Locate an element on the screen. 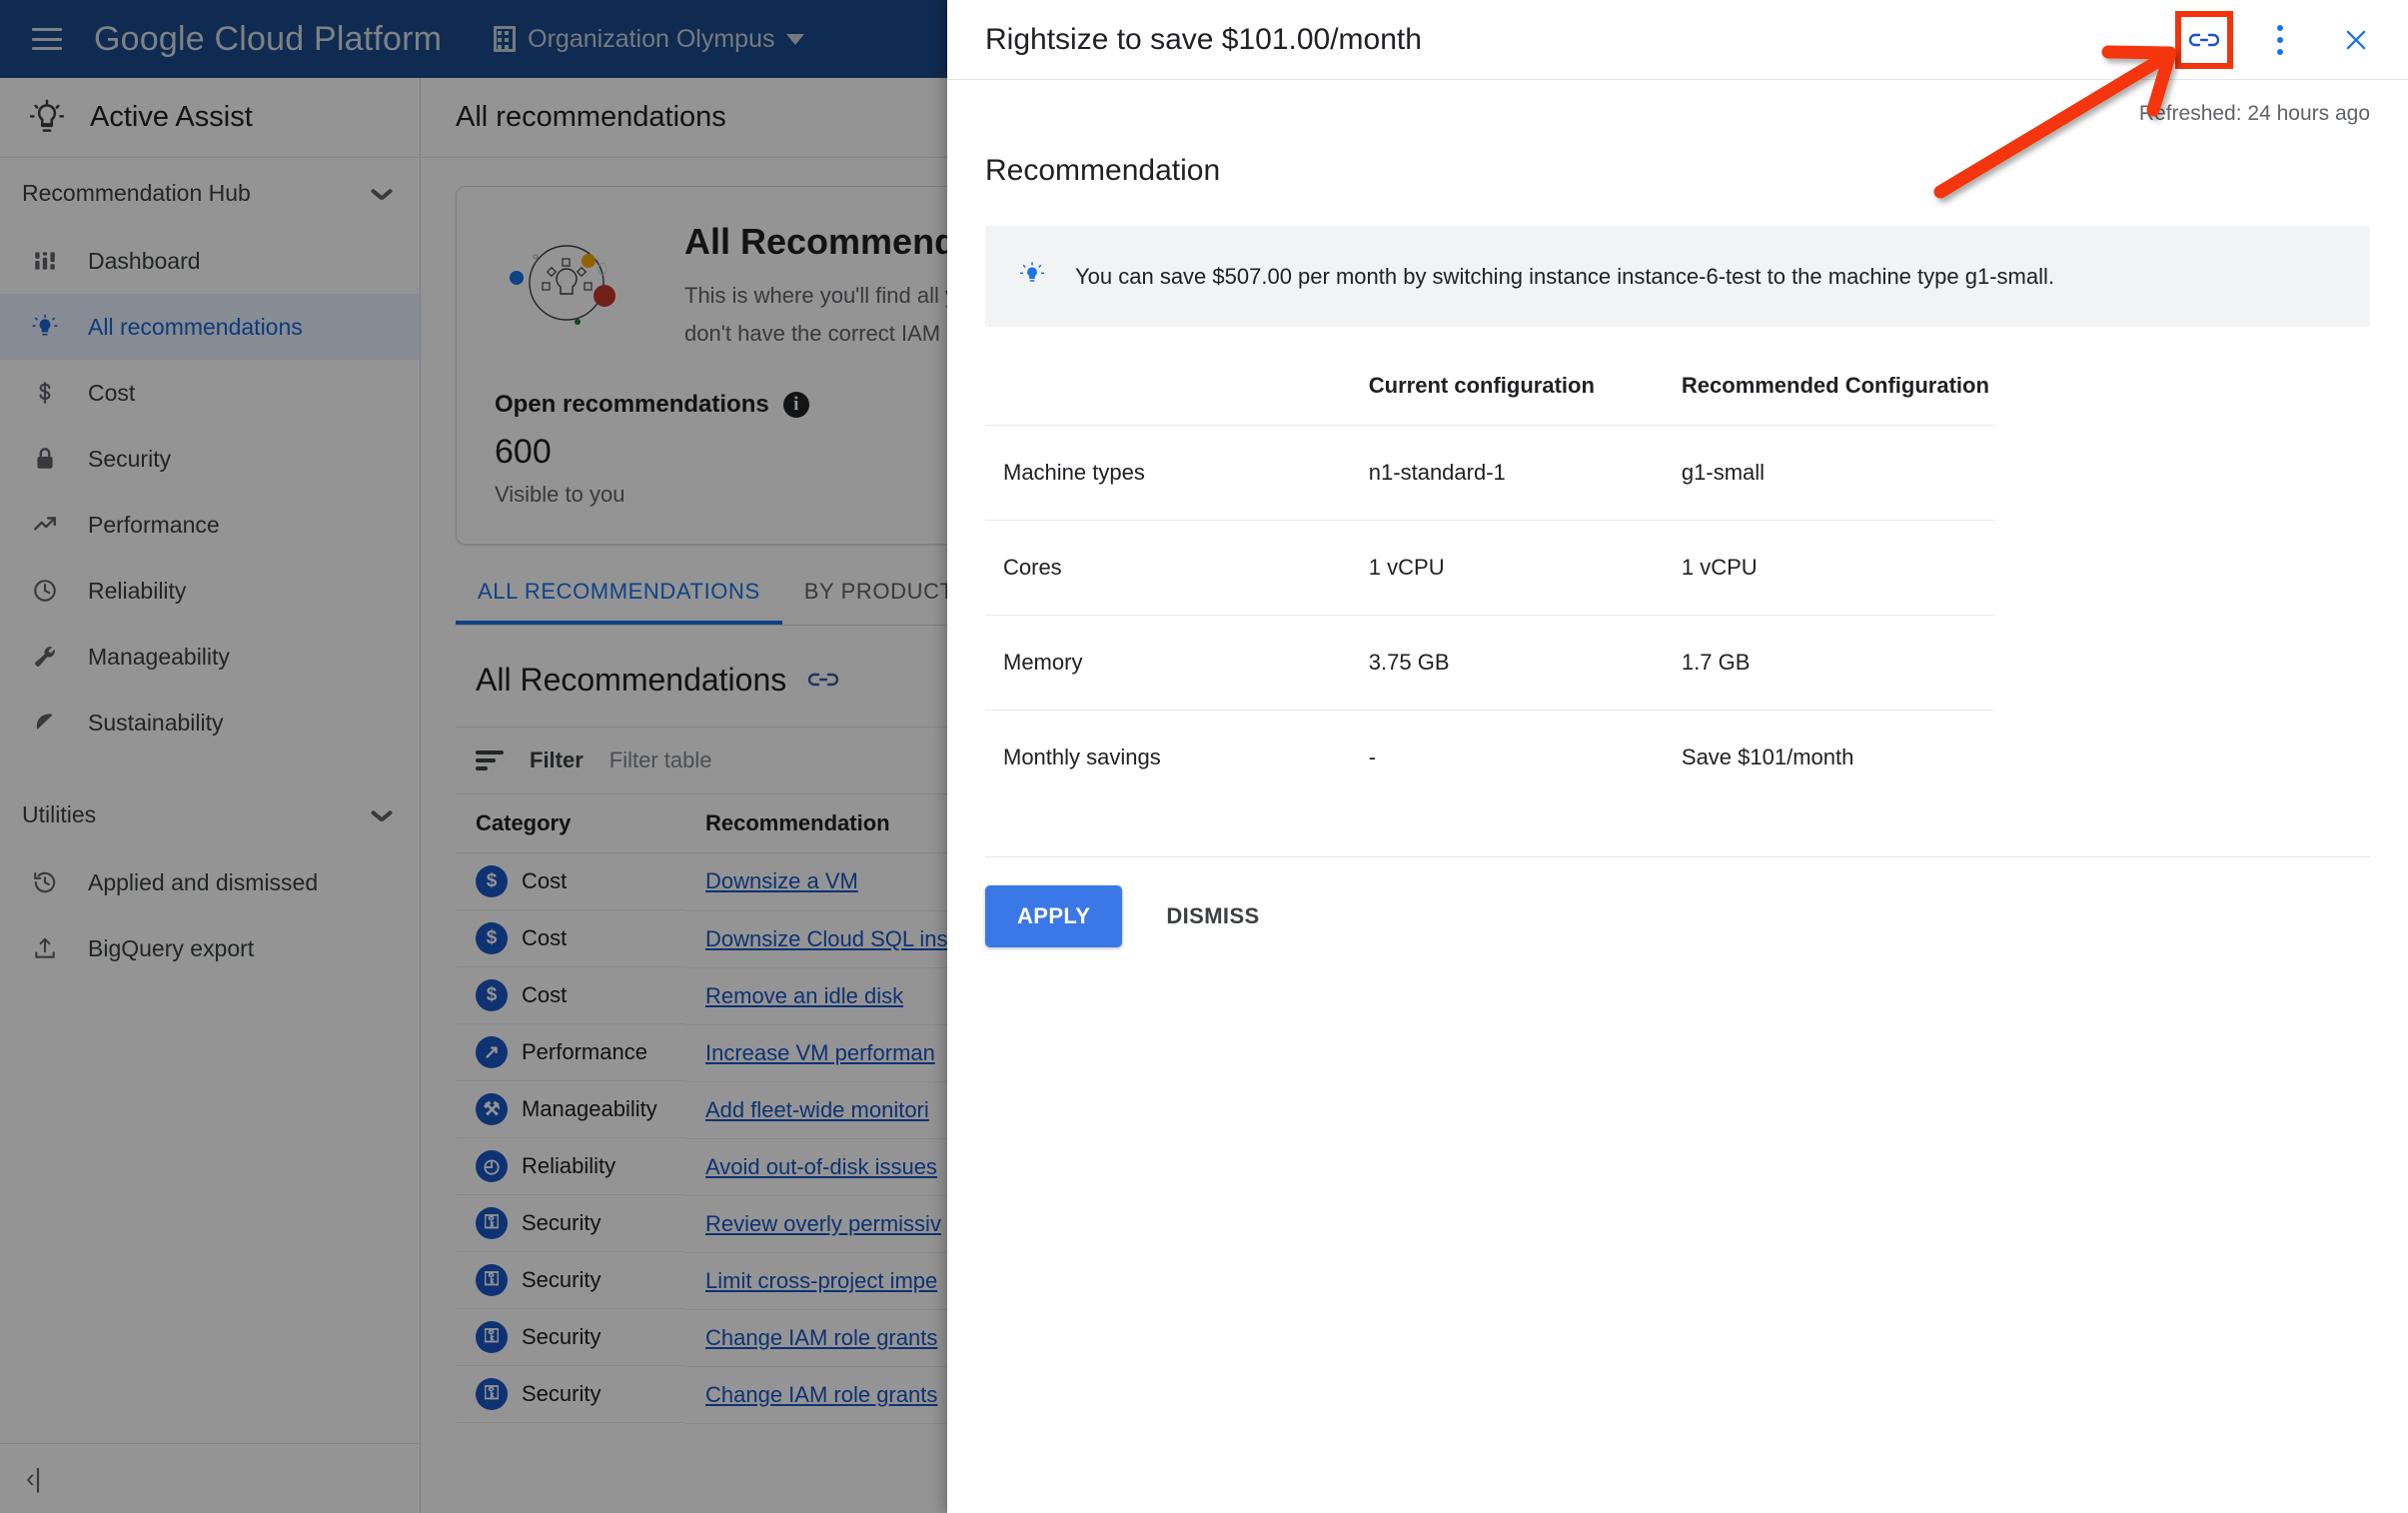  sidebar-item-sustainability: Sustainability is located at coordinates (210, 723).